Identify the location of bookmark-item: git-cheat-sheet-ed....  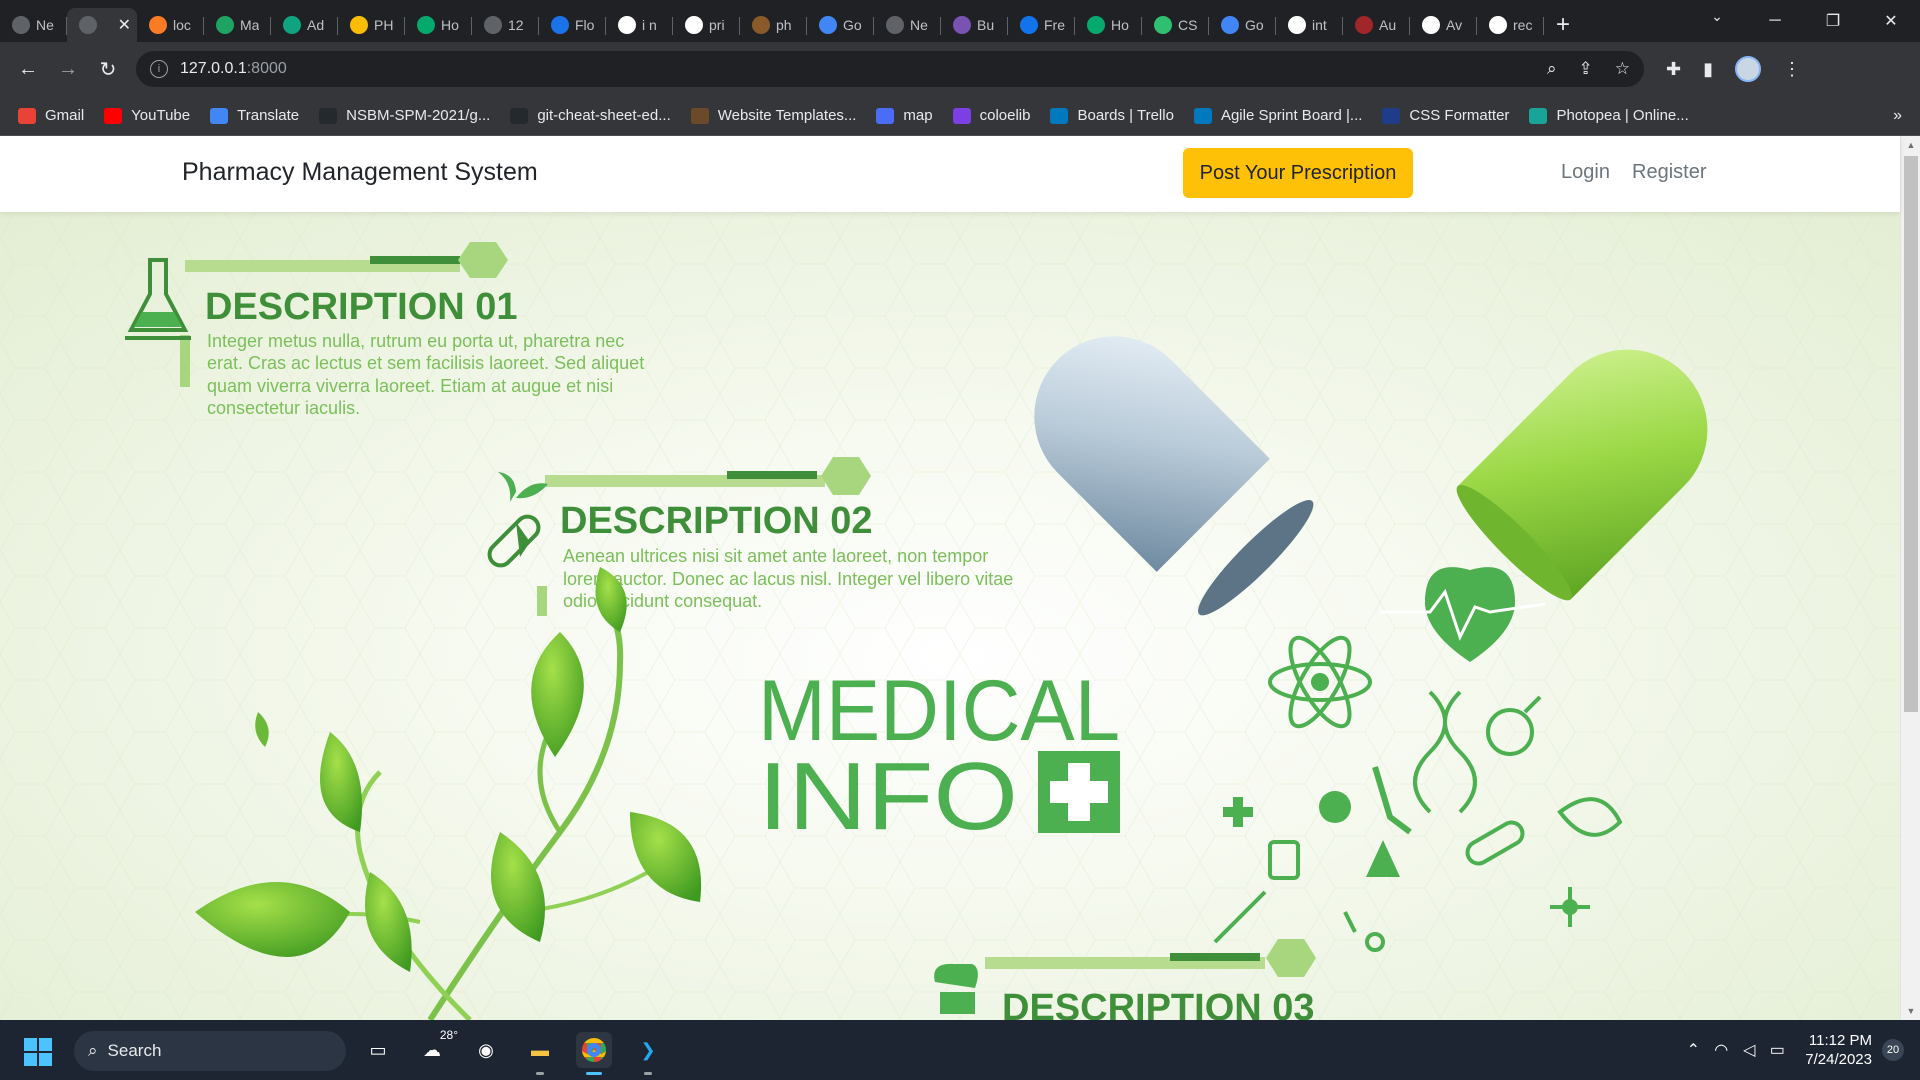
(590, 115).